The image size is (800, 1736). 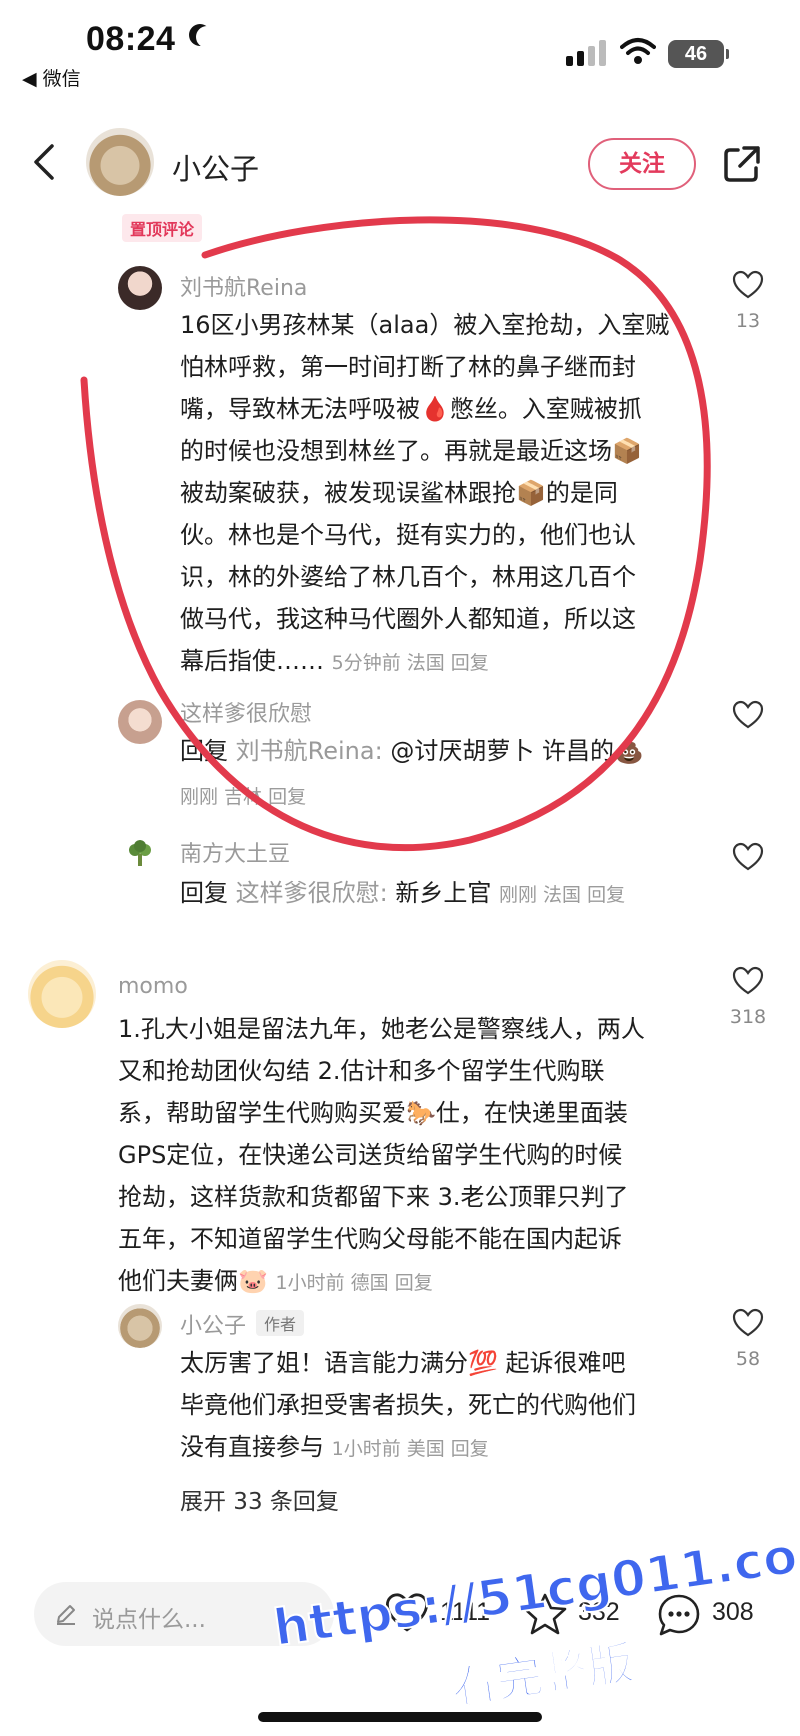 I want to click on like-post-button: 1111, so click(x=439, y=1615).